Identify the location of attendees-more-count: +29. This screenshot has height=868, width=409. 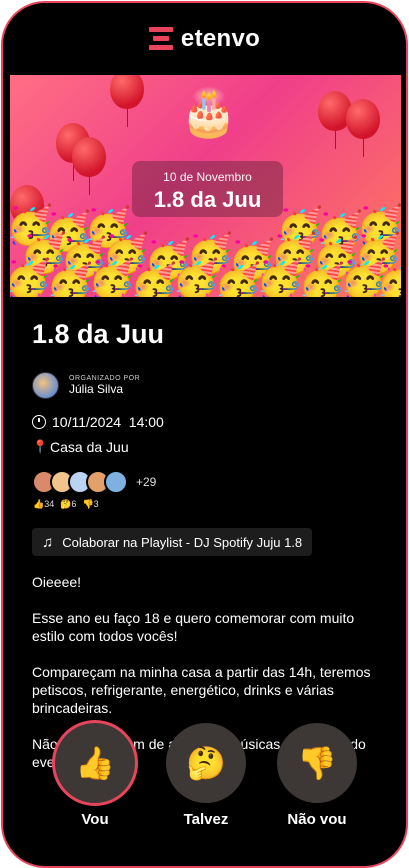
(146, 482).